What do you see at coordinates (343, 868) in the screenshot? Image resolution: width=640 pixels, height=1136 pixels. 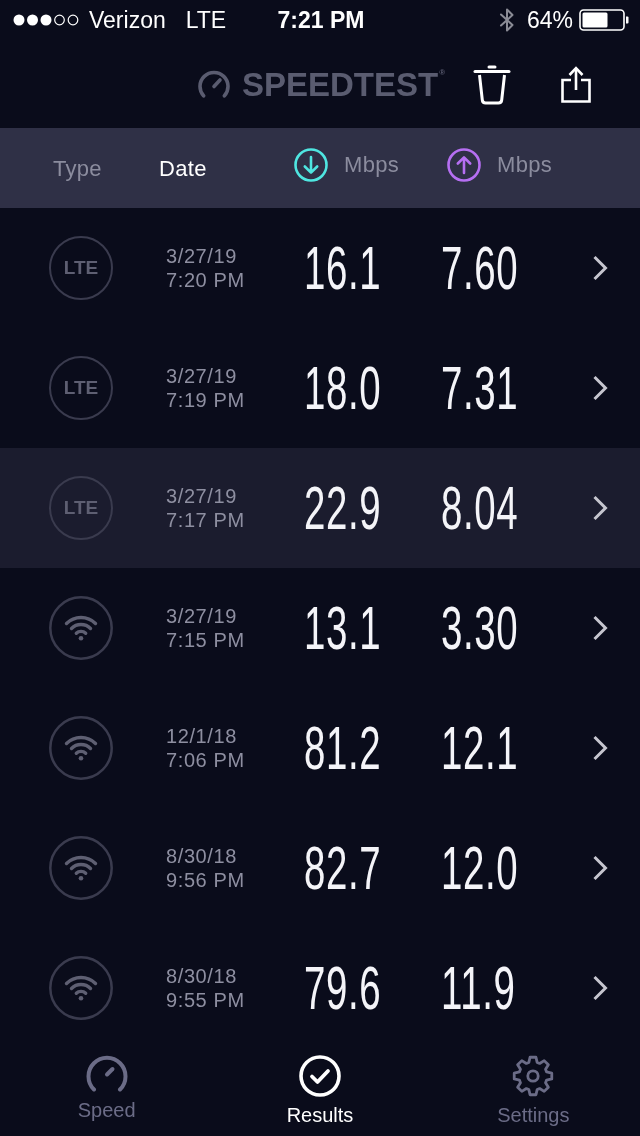 I see `download-speed-text: 82.7` at bounding box center [343, 868].